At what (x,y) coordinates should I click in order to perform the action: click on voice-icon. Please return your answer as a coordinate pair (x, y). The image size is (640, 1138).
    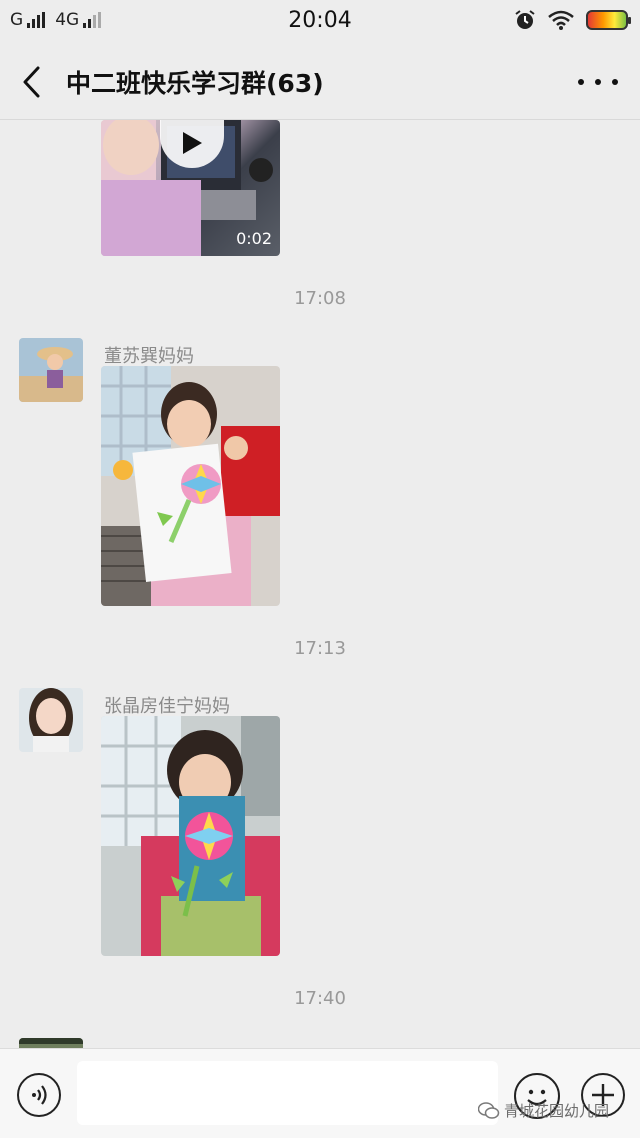
    Looking at the image, I should click on (39, 1095).